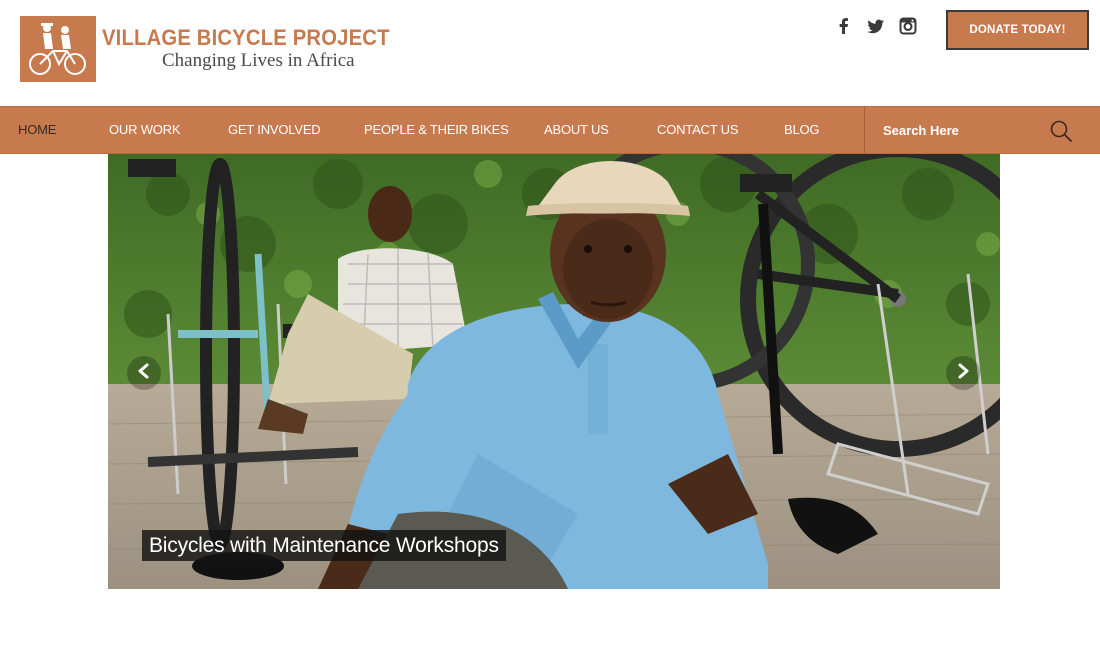 The width and height of the screenshot is (1100, 648). I want to click on social-links, so click(876, 26).